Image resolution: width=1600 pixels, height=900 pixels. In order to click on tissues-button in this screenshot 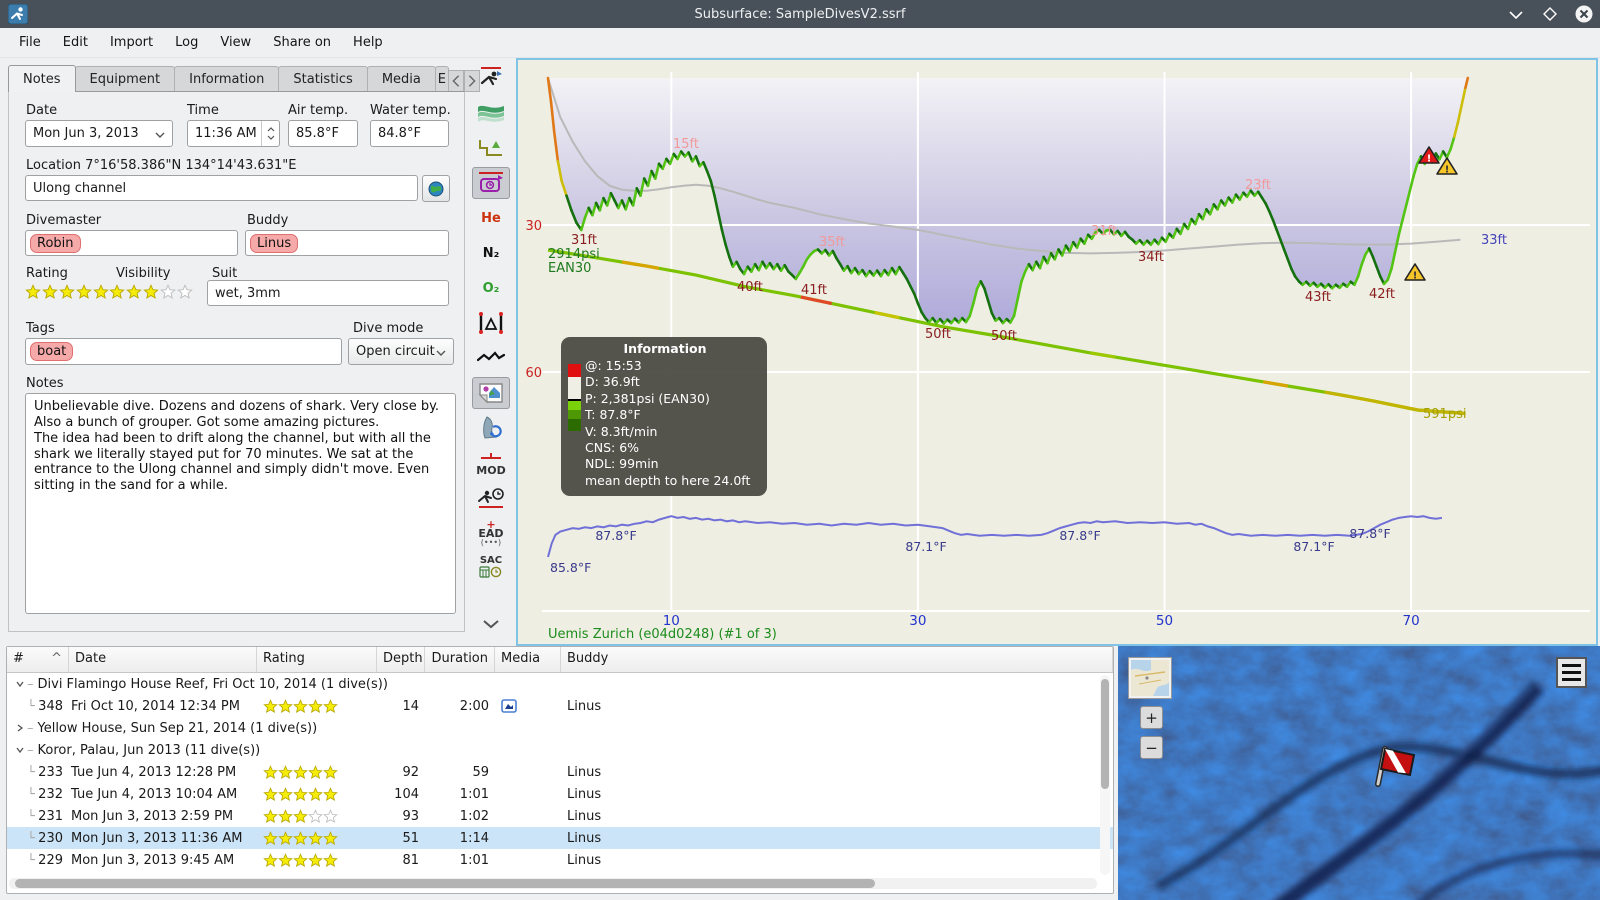, I will do `click(491, 428)`.